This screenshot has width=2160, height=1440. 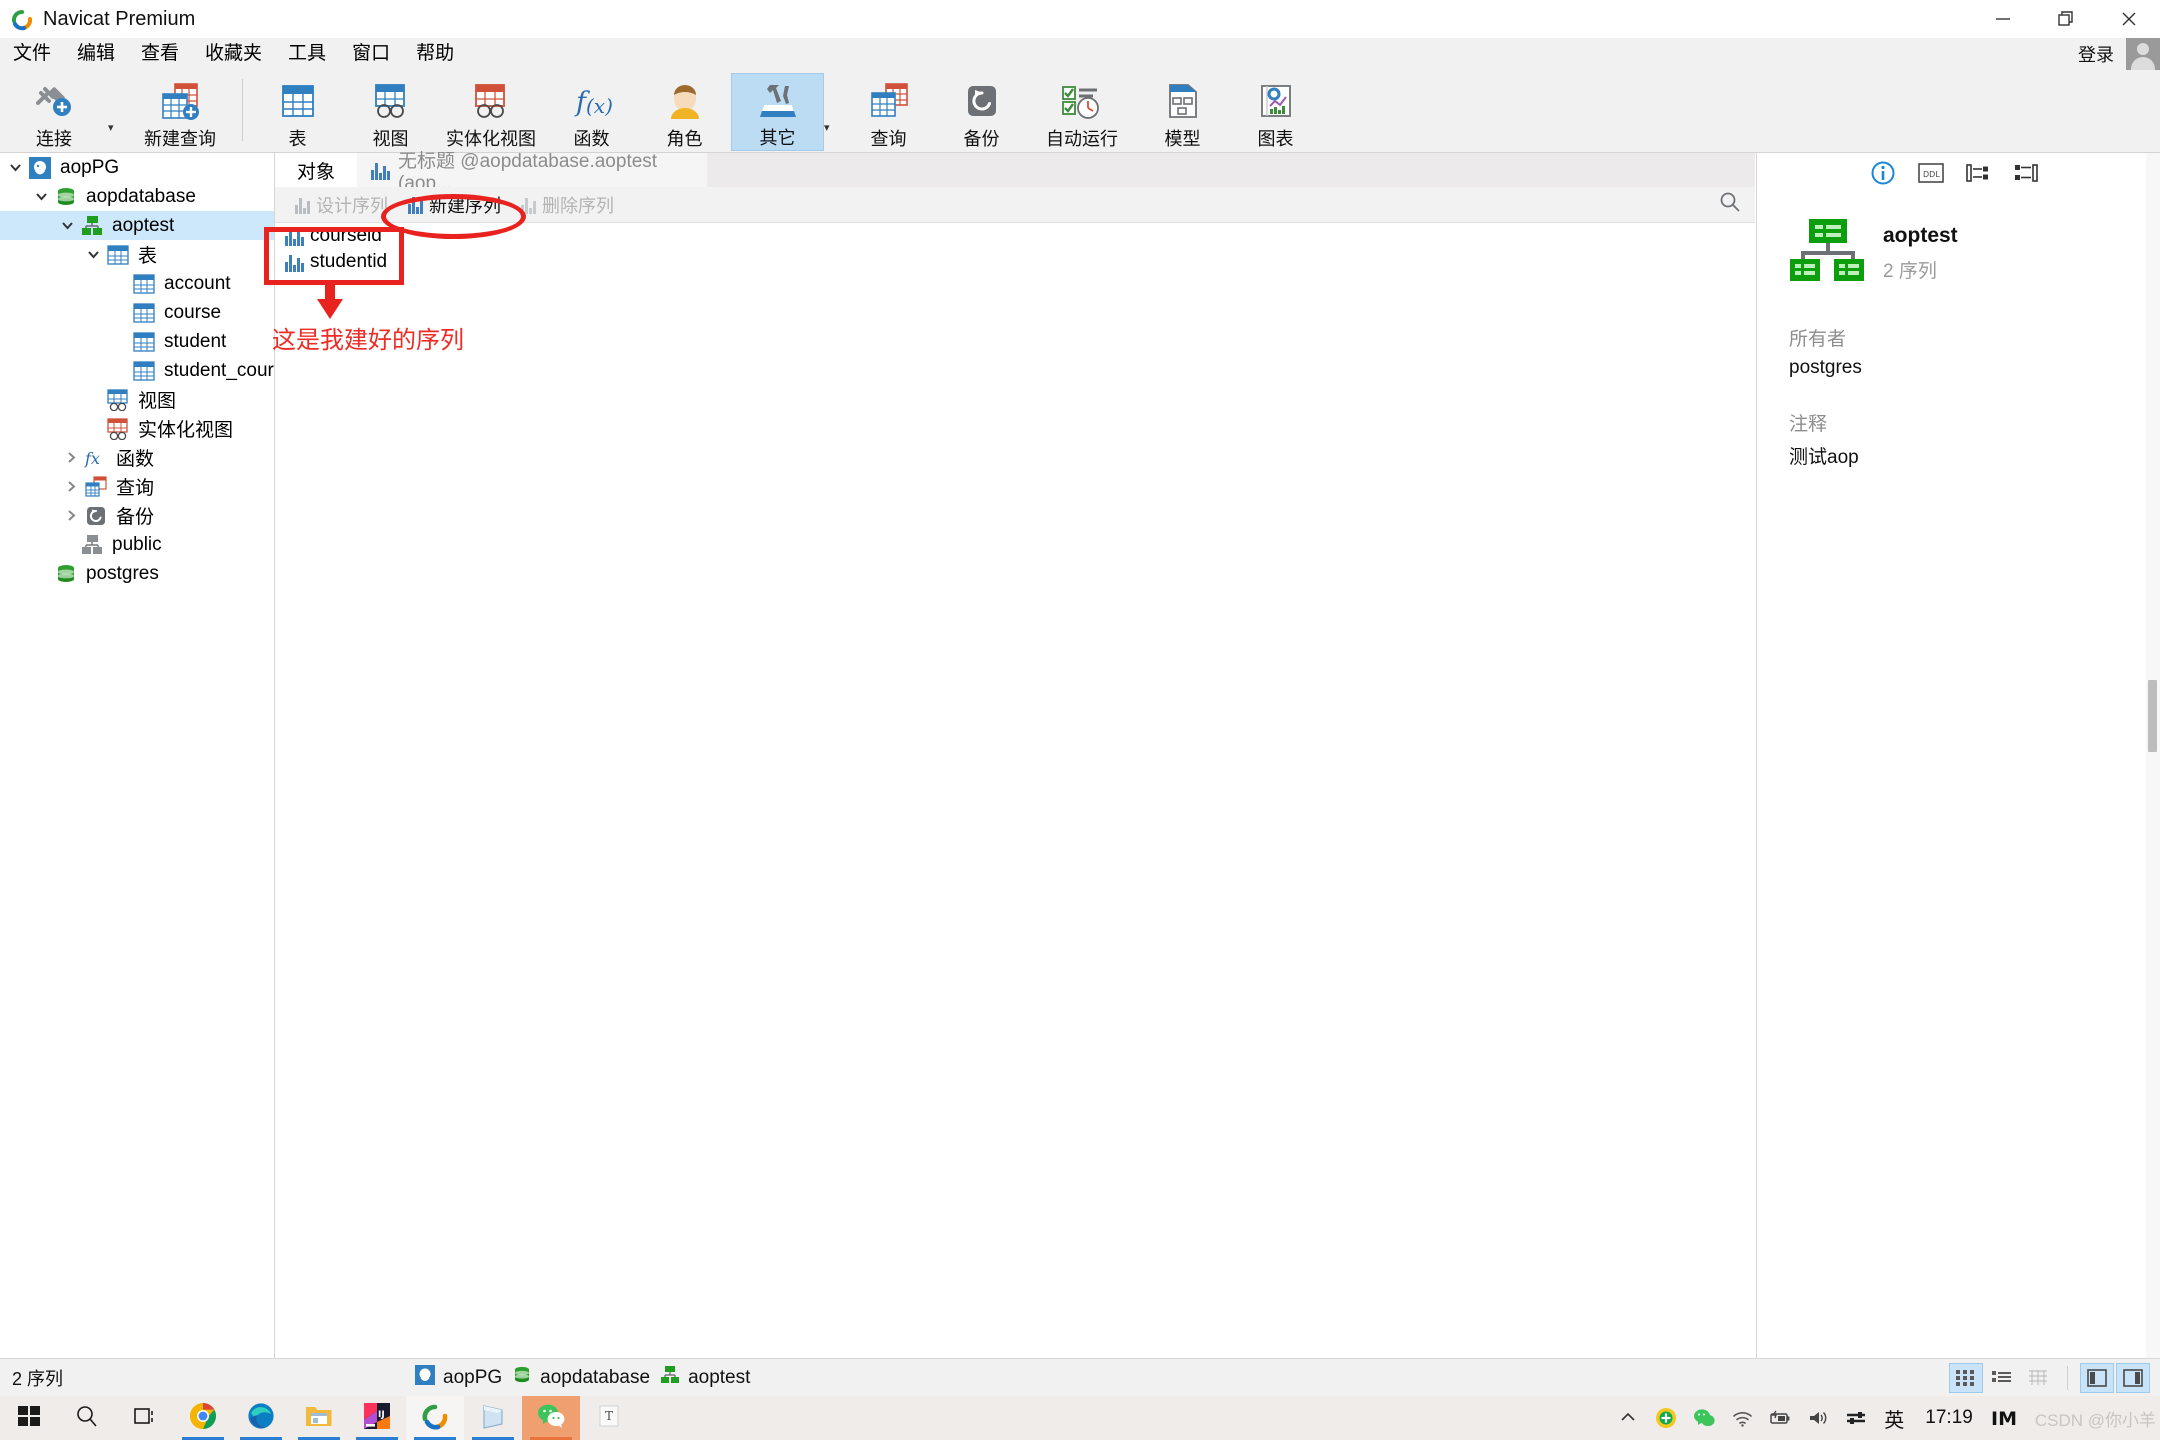 What do you see at coordinates (2004, 1419) in the screenshot?
I see `svg-text: IM` at bounding box center [2004, 1419].